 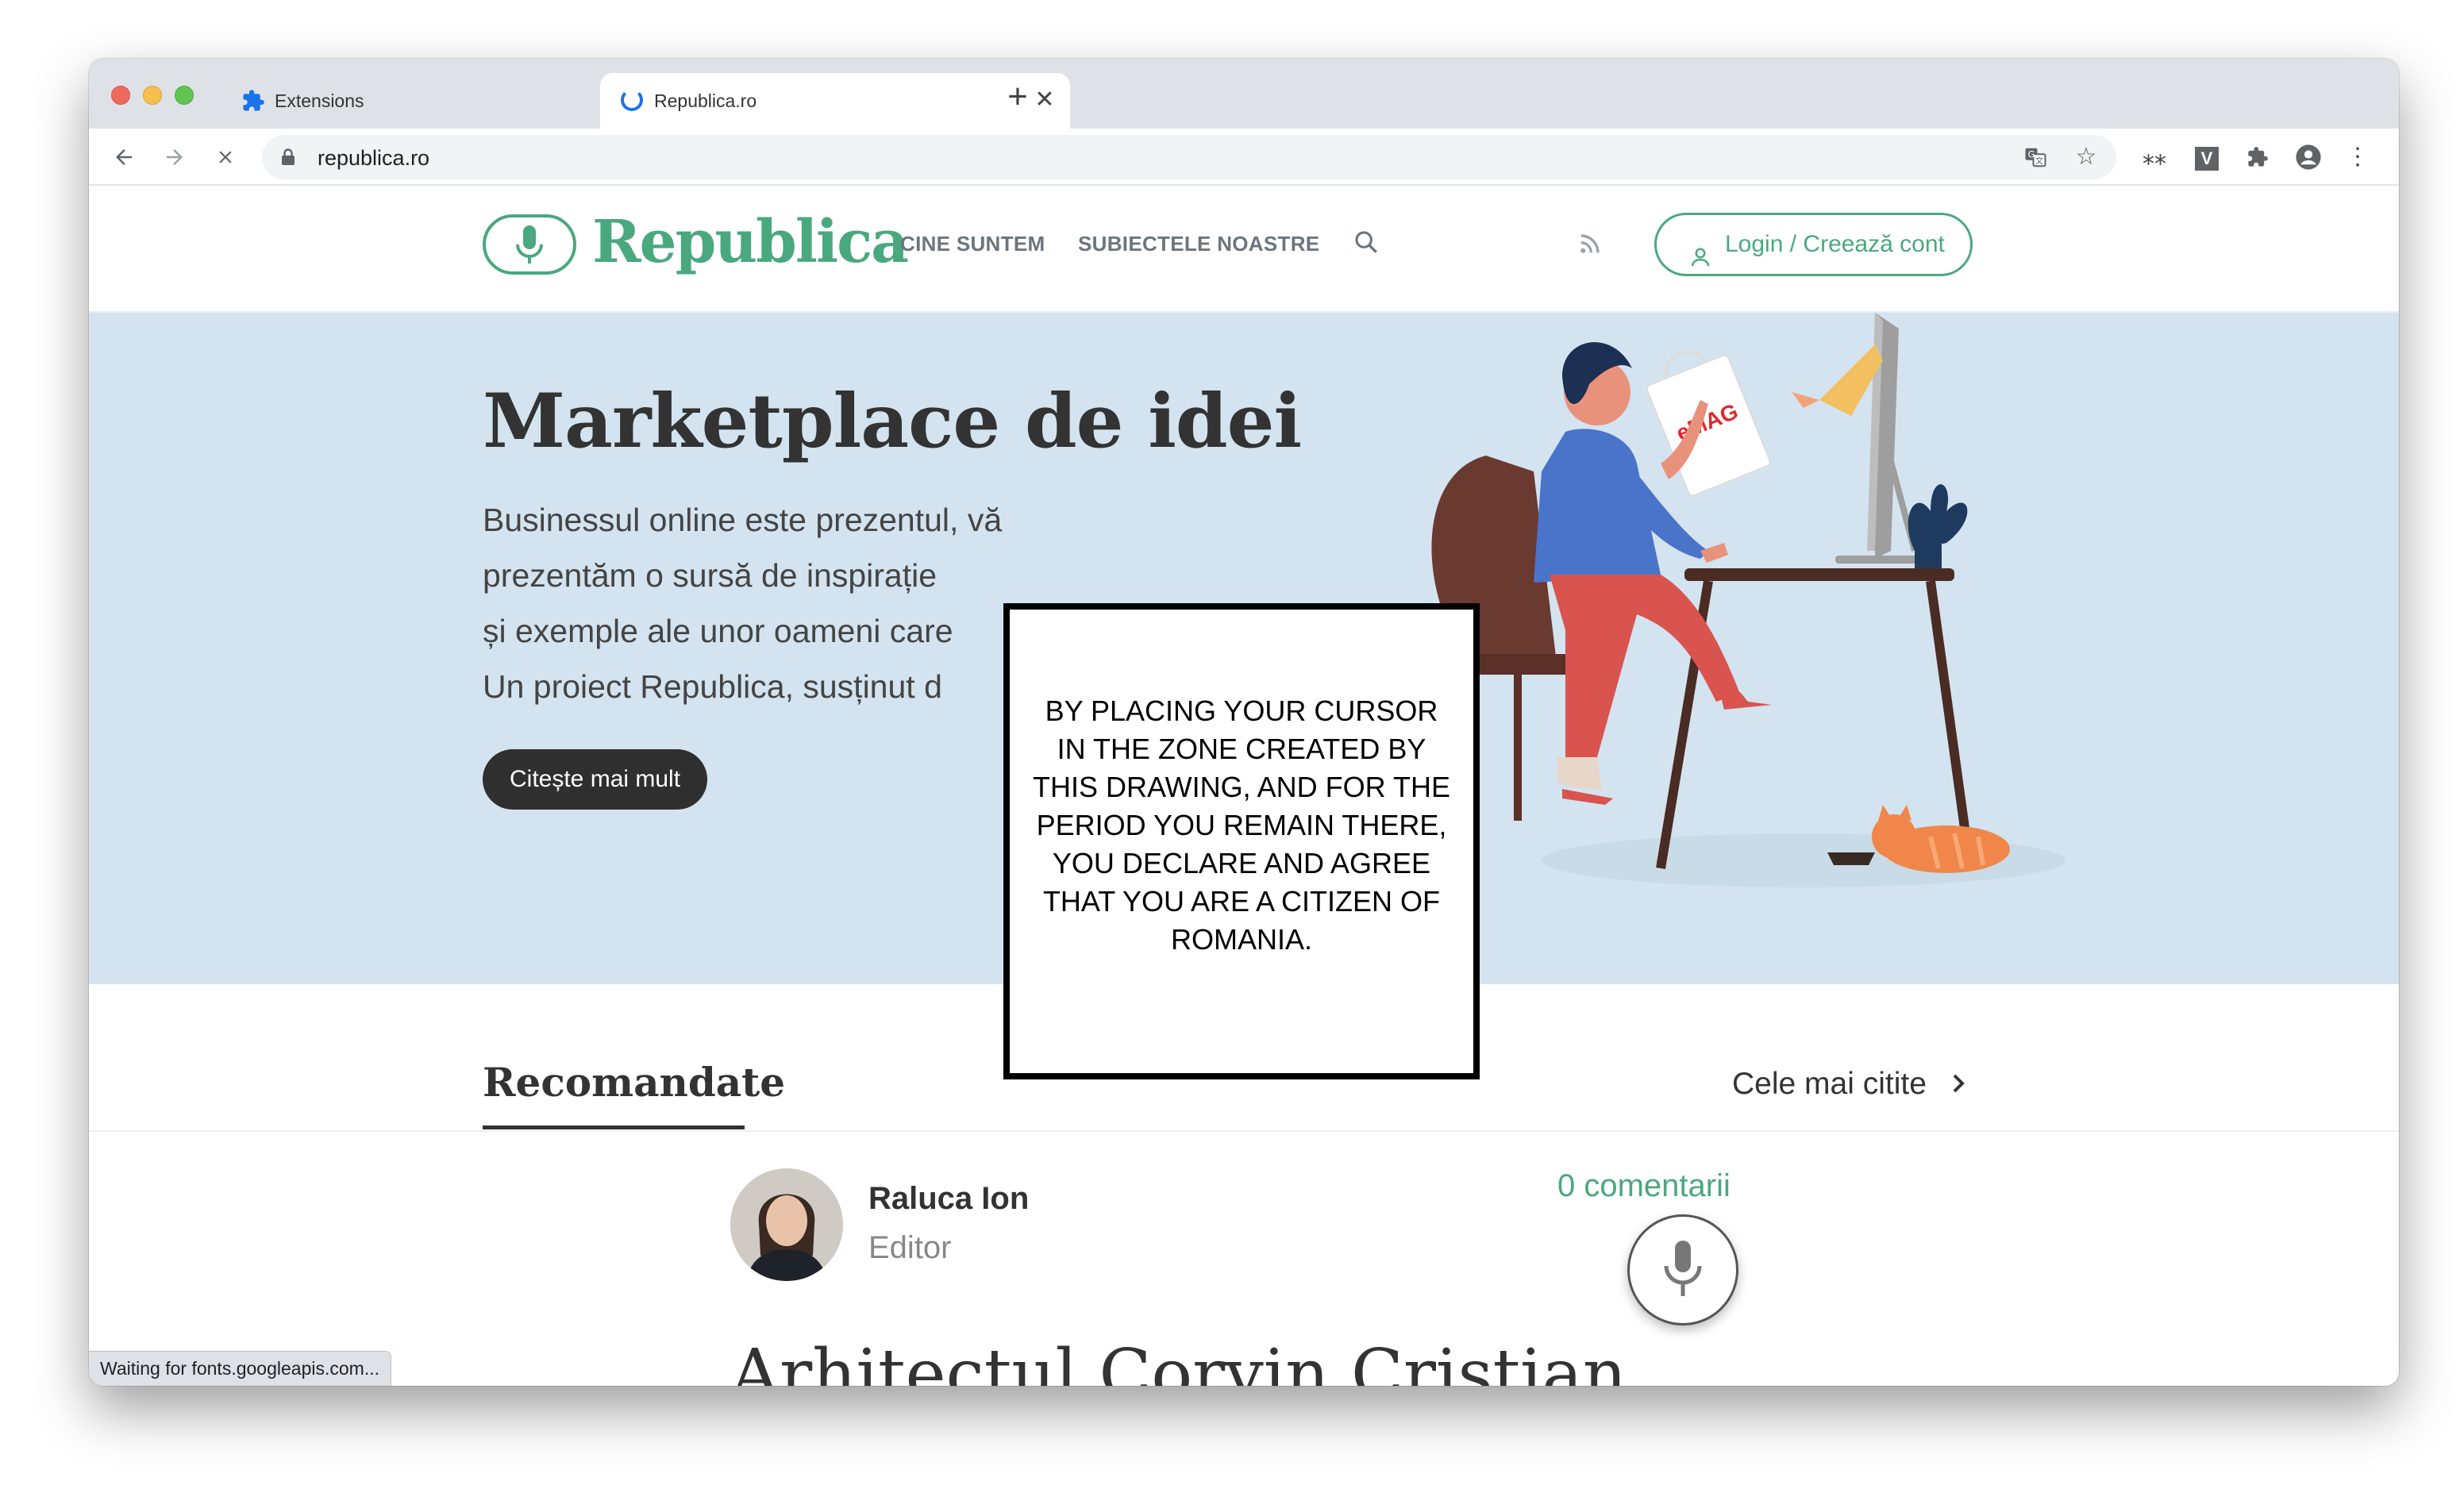 I want to click on microphone-icon, so click(x=1683, y=1268).